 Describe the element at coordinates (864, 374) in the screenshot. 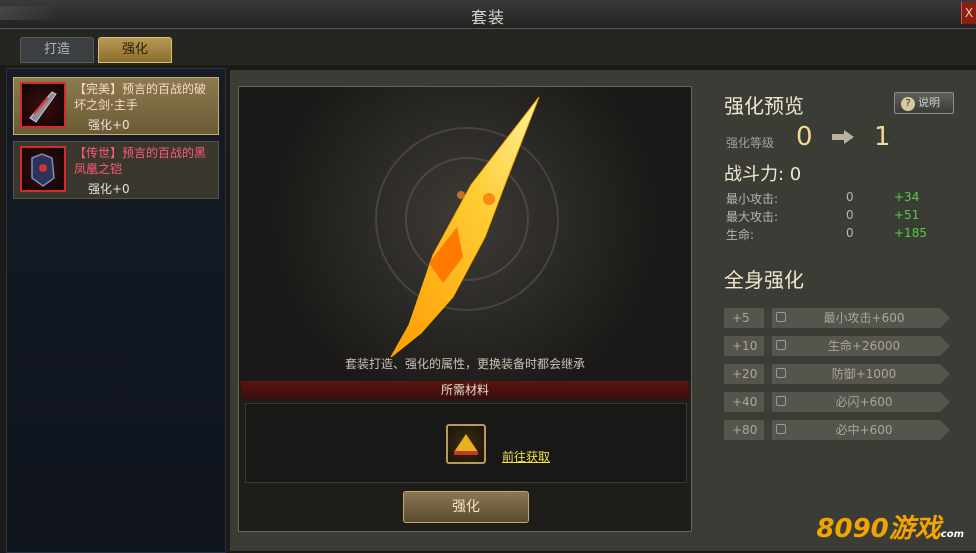

I see `bonus-text: 防御+1000` at that location.